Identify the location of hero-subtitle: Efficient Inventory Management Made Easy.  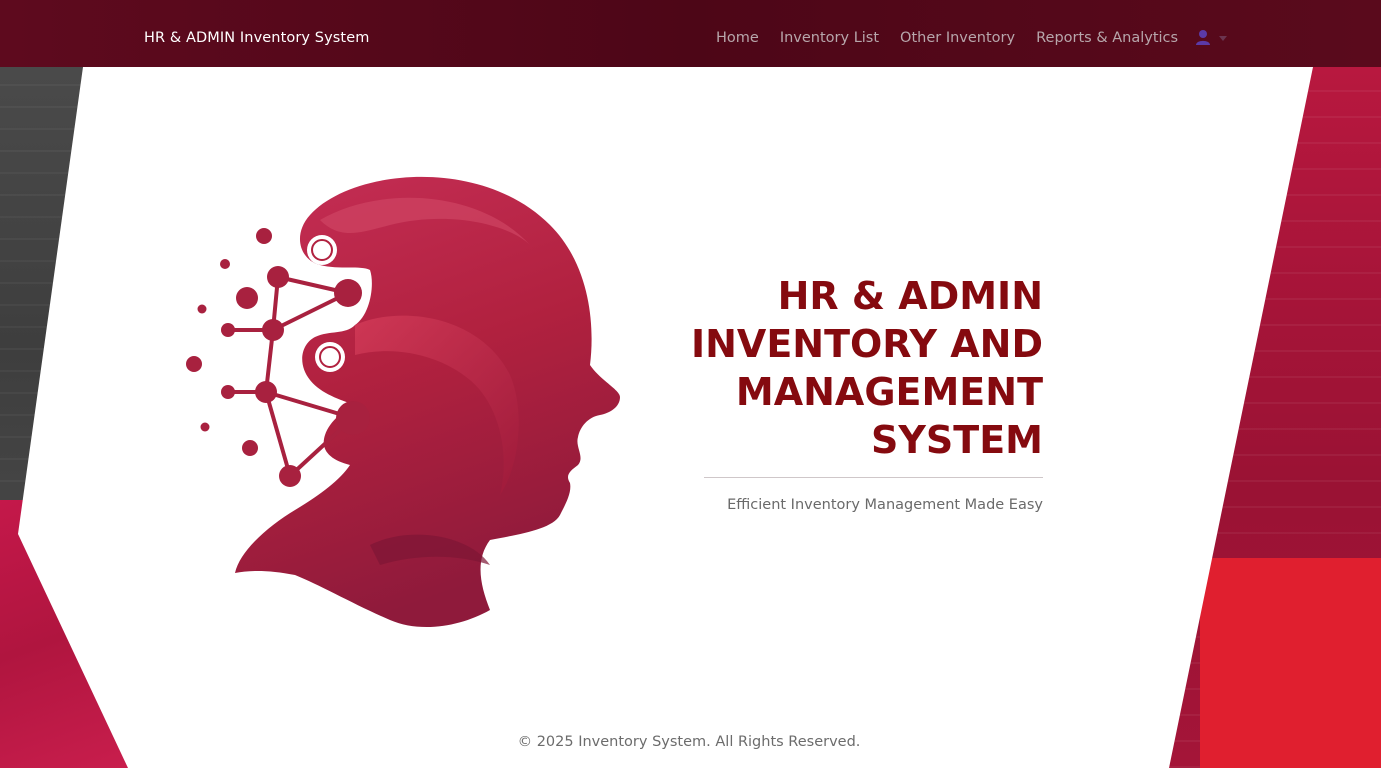
(885, 505).